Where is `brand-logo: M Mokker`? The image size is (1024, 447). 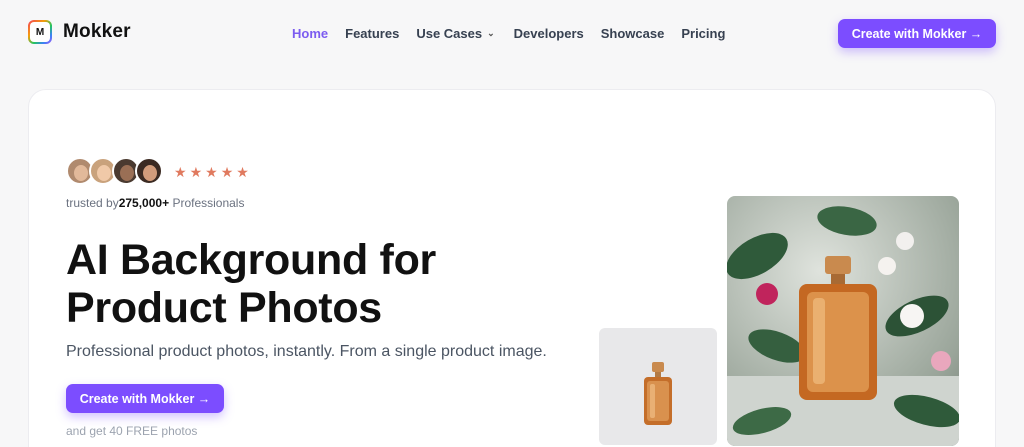 brand-logo: M Mokker is located at coordinates (79, 32).